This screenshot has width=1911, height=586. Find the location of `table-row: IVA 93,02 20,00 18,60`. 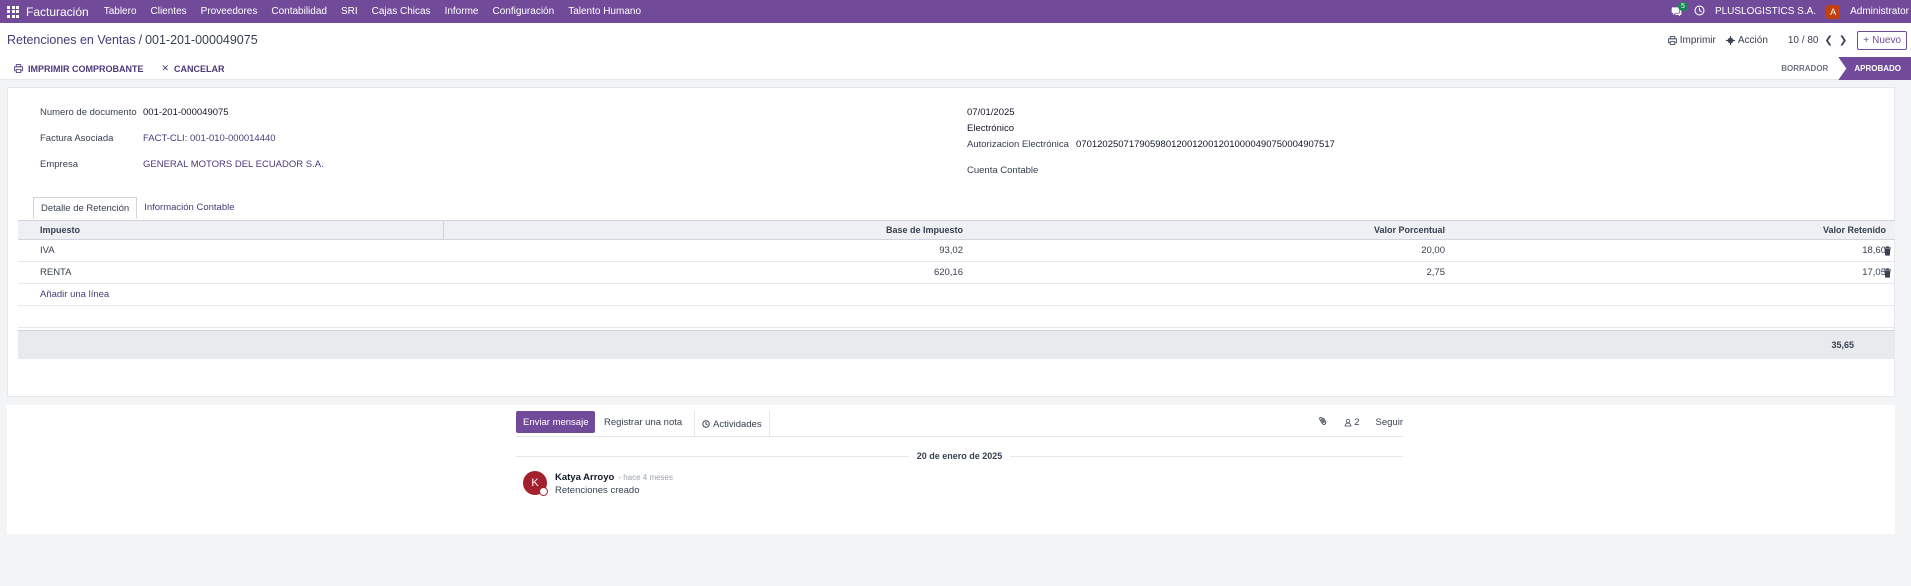

table-row: IVA 93,02 20,00 18,60 is located at coordinates (956, 251).